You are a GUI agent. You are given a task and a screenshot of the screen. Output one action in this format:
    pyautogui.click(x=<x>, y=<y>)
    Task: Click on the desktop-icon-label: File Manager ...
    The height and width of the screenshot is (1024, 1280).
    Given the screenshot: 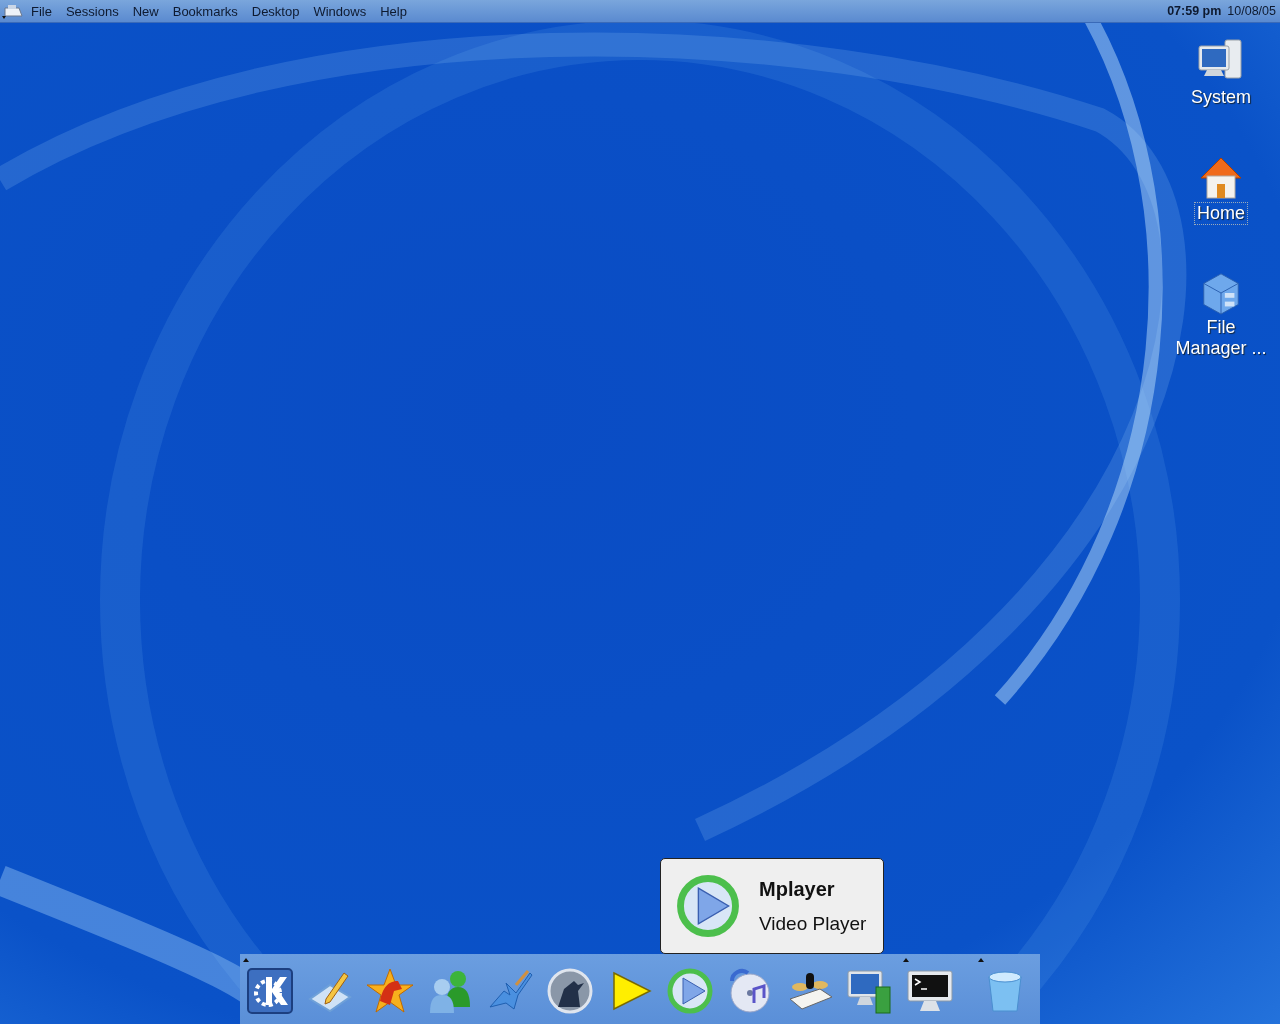 What is the action you would take?
    pyautogui.click(x=1221, y=338)
    